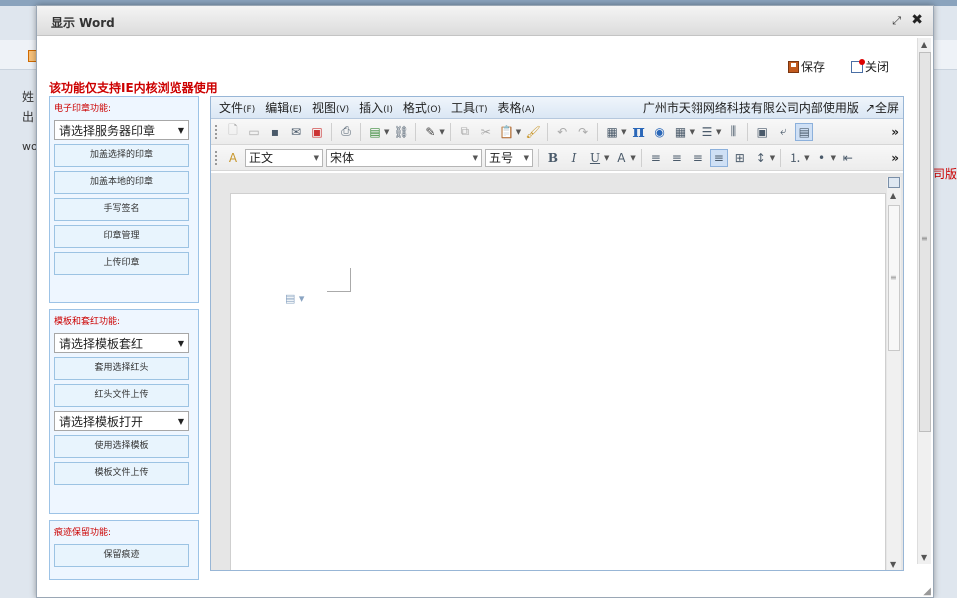  What do you see at coordinates (465, 132) in the screenshot?
I see `copy-icon: ⧉` at bounding box center [465, 132].